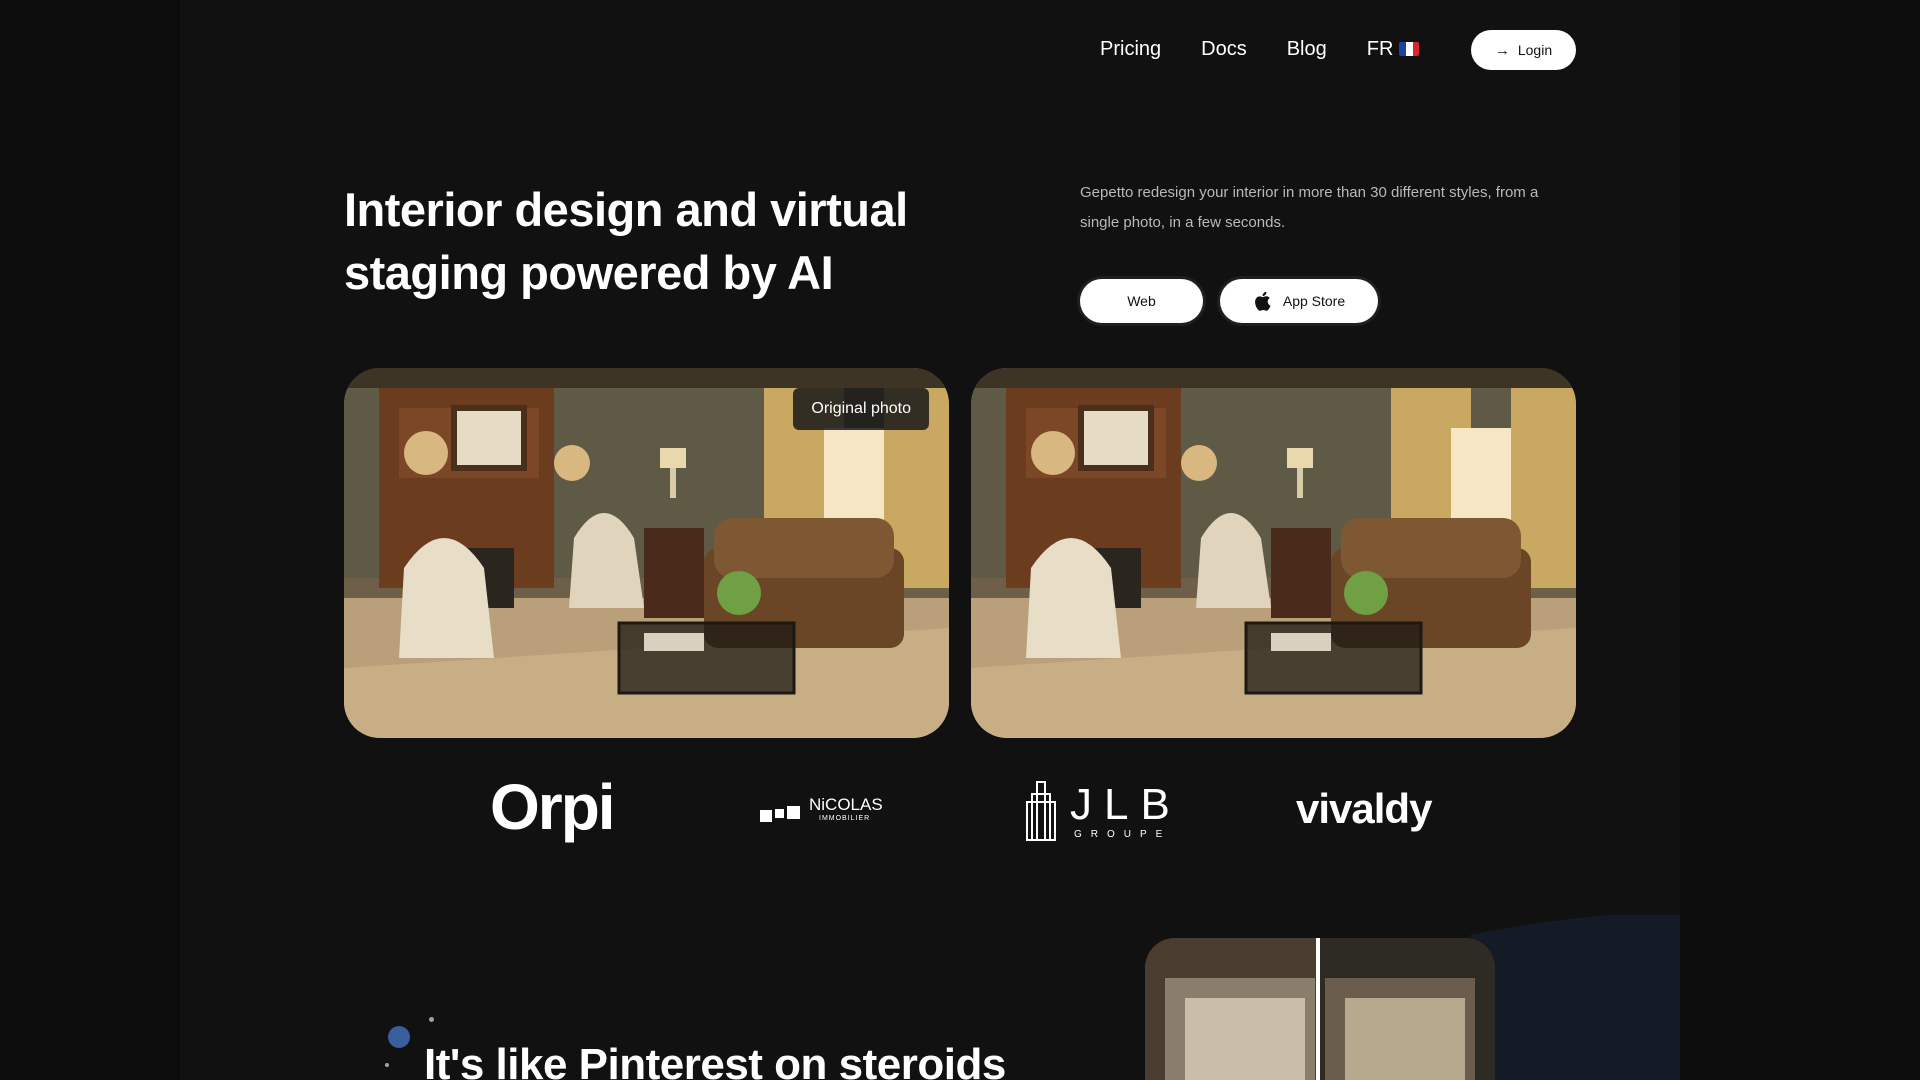  I want to click on nicolas-logo: NiCOLAS IMMOBILIER, so click(821, 810).